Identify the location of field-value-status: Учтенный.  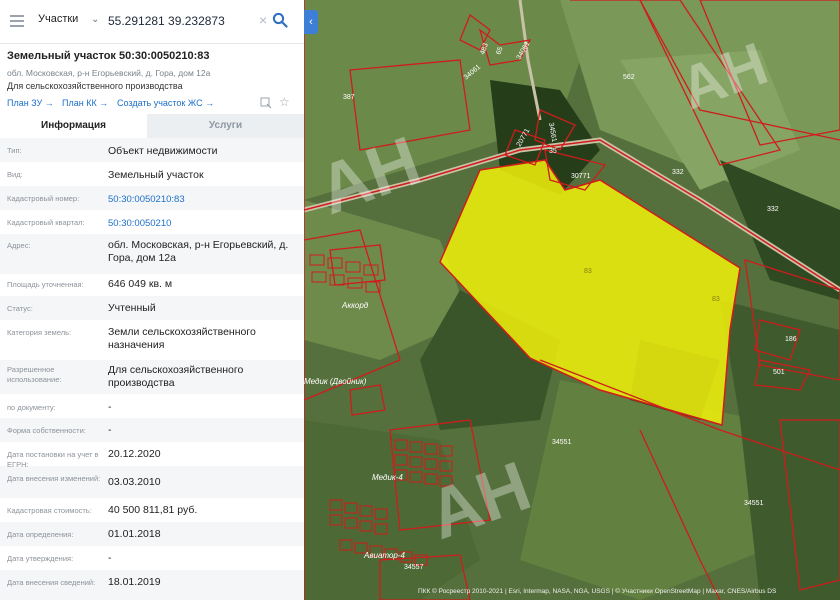
(132, 308).